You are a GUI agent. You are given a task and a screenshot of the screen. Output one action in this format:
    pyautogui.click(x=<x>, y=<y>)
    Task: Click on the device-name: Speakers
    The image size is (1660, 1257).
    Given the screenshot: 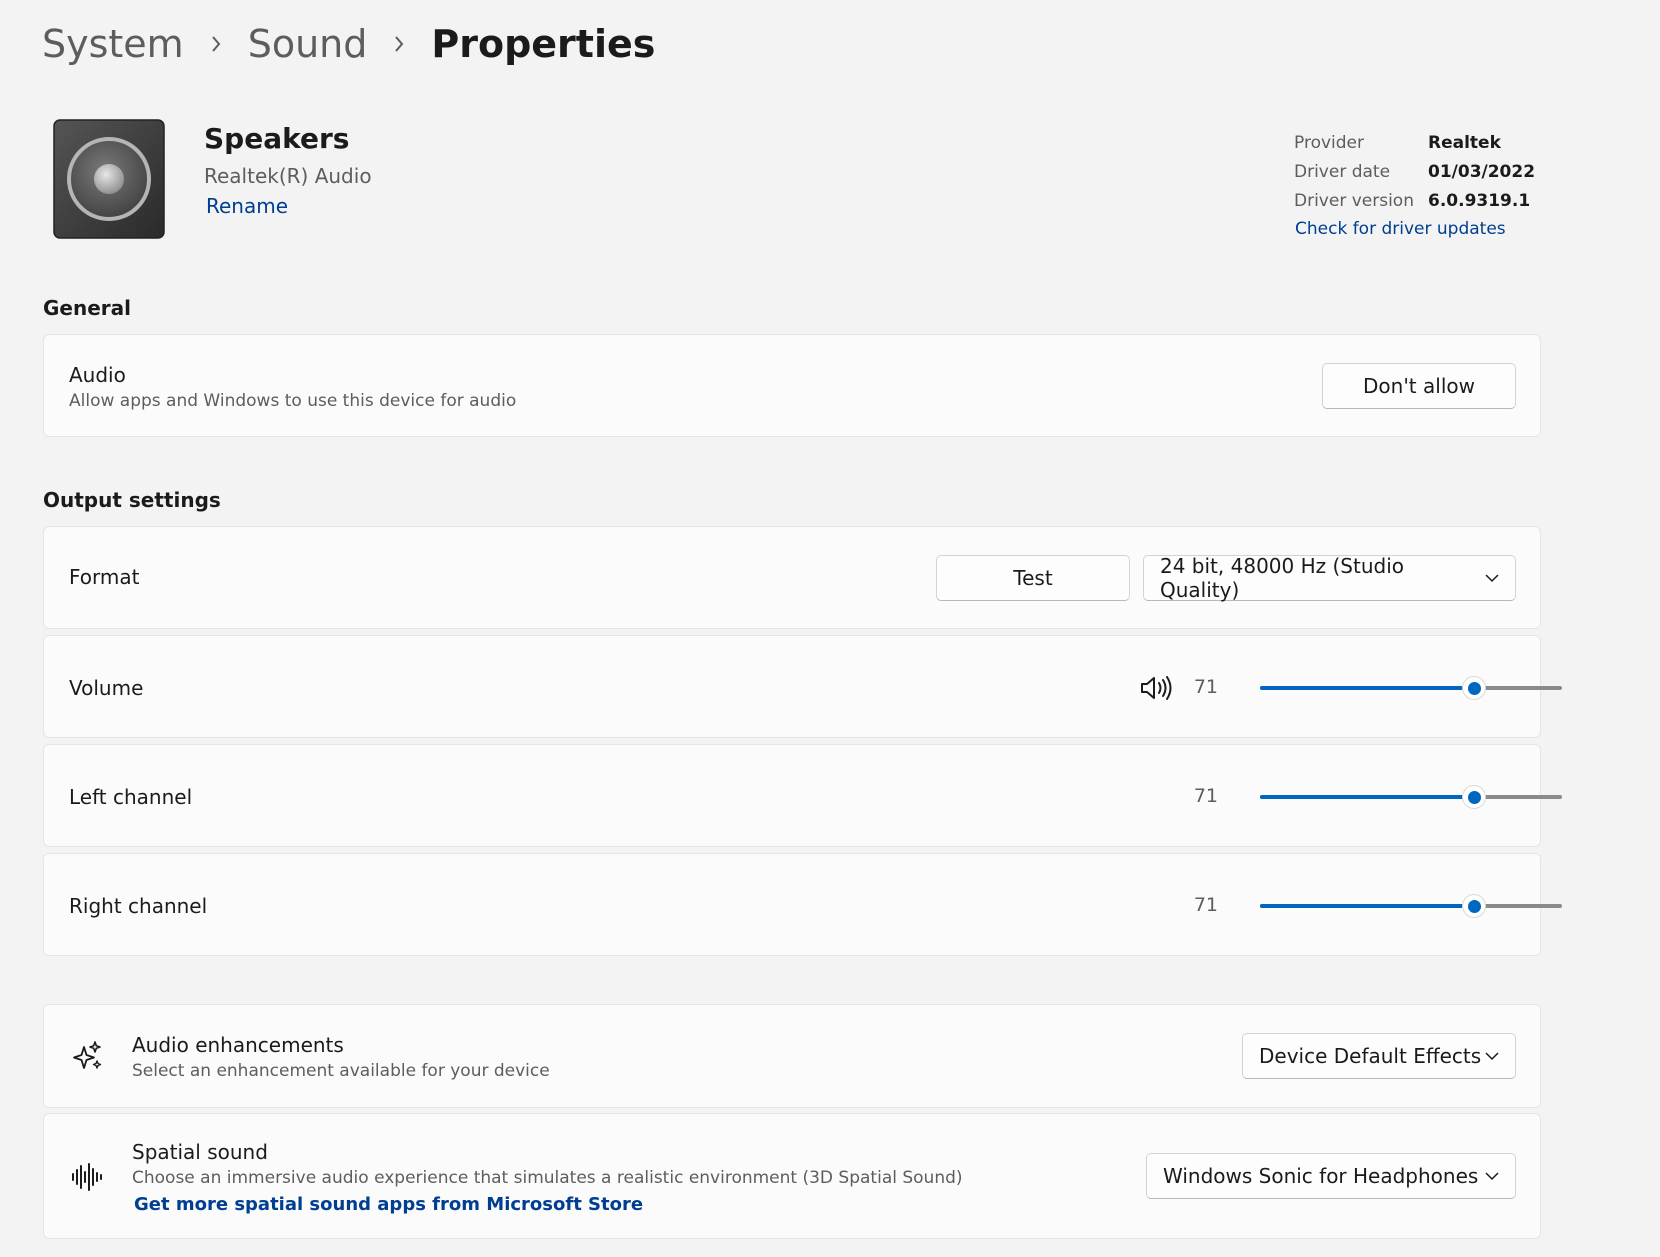 What is the action you would take?
    pyautogui.click(x=277, y=138)
    